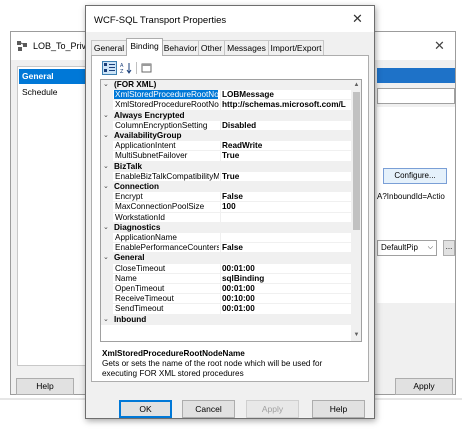 The image size is (462, 430). I want to click on tab-import-export: Import/Export, so click(296, 47).